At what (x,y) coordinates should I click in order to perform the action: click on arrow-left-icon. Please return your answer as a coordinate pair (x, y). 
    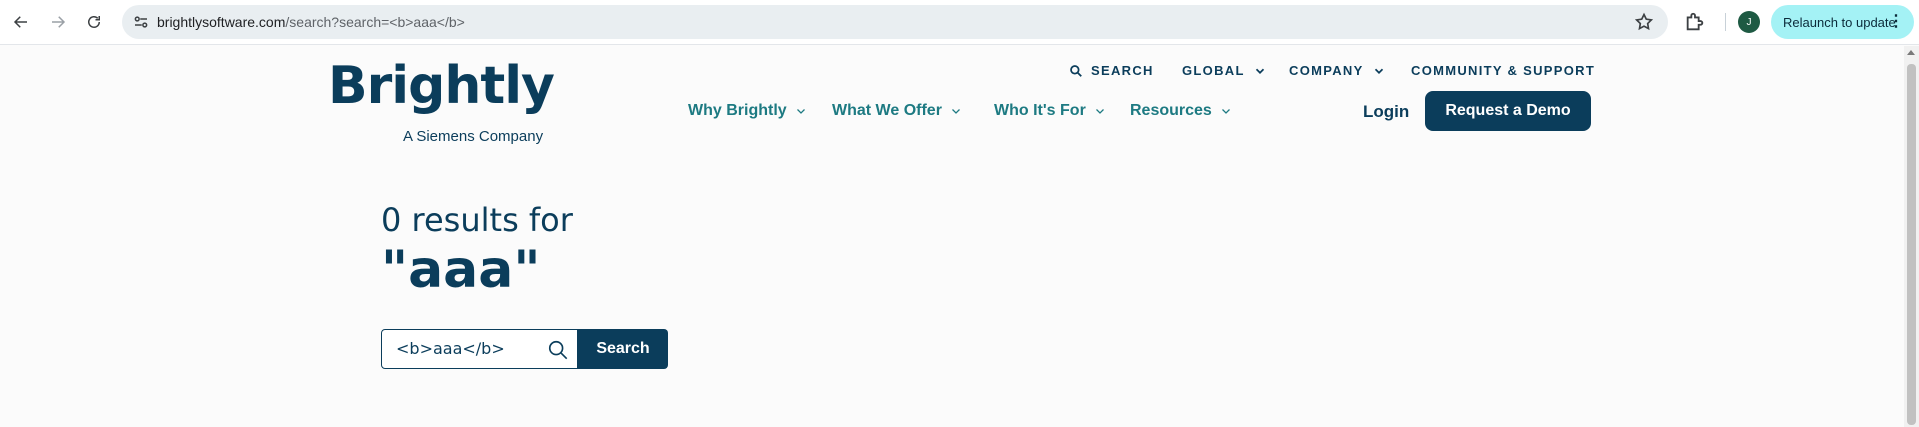
    Looking at the image, I should click on (20, 22).